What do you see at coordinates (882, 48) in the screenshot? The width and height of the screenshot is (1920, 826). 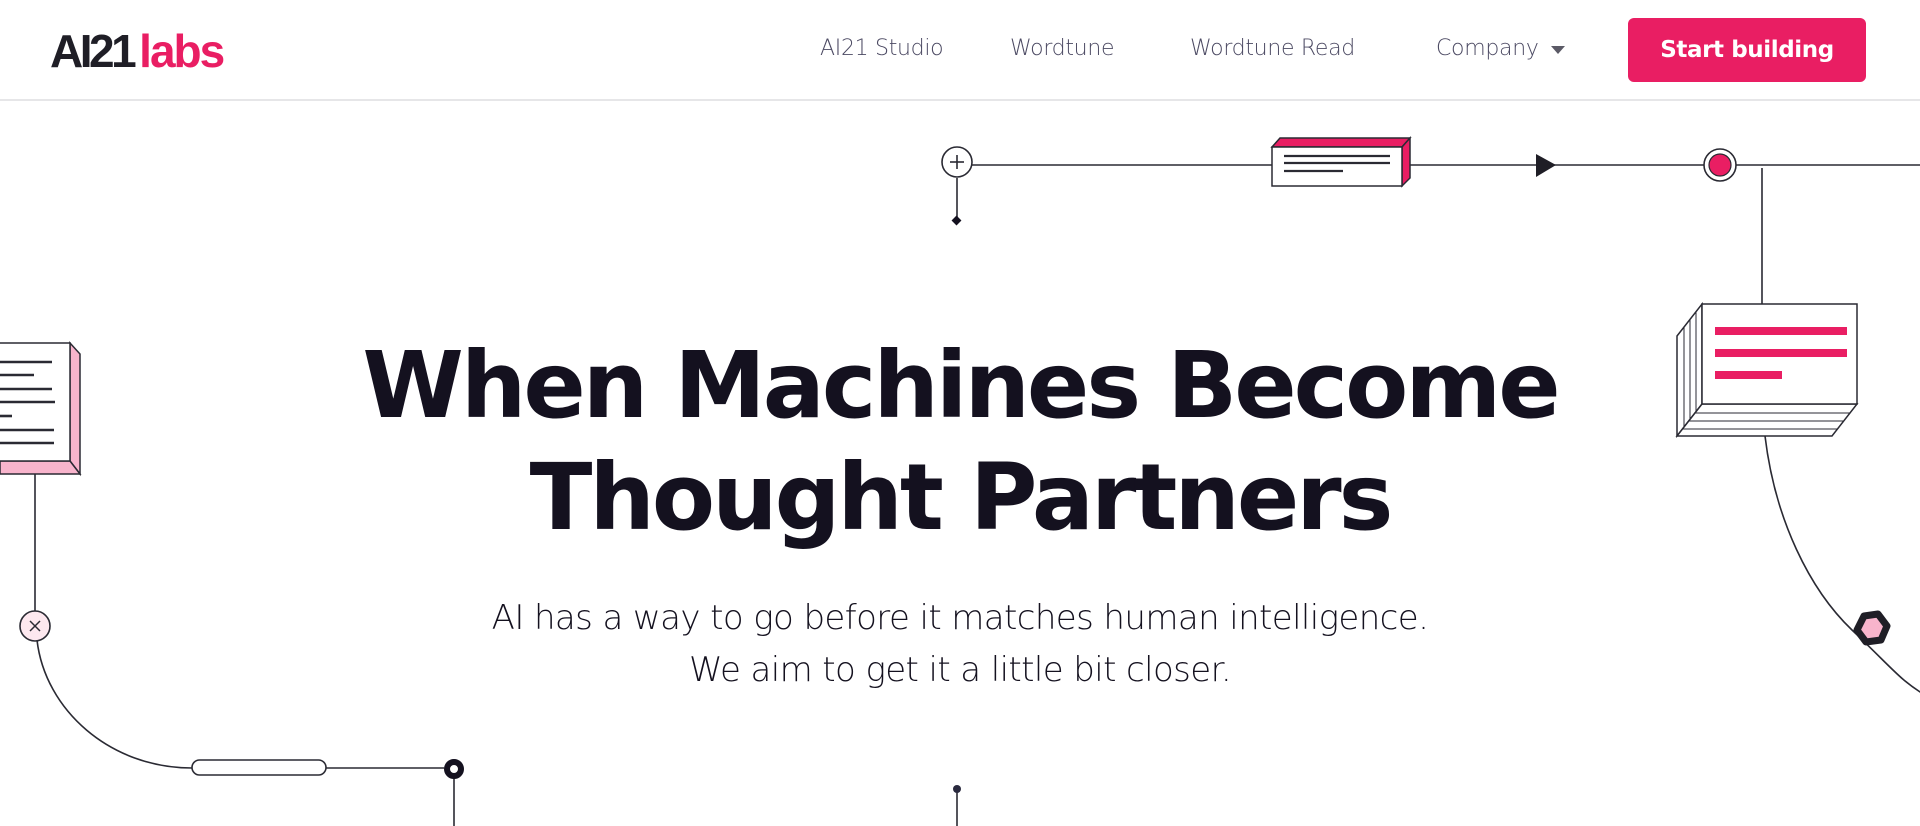 I see `nav-ai21-studio: AI21 Studio` at bounding box center [882, 48].